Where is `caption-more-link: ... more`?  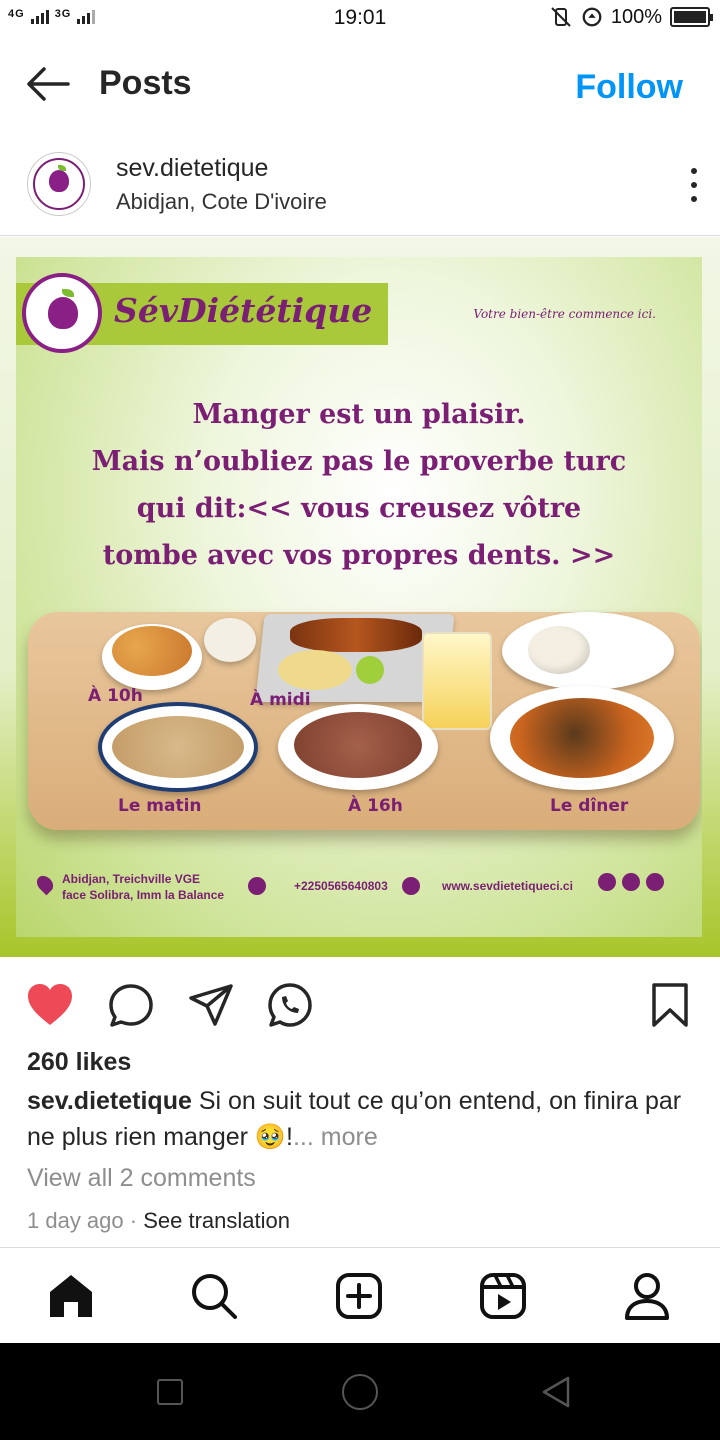 caption-more-link: ... more is located at coordinates (335, 1137).